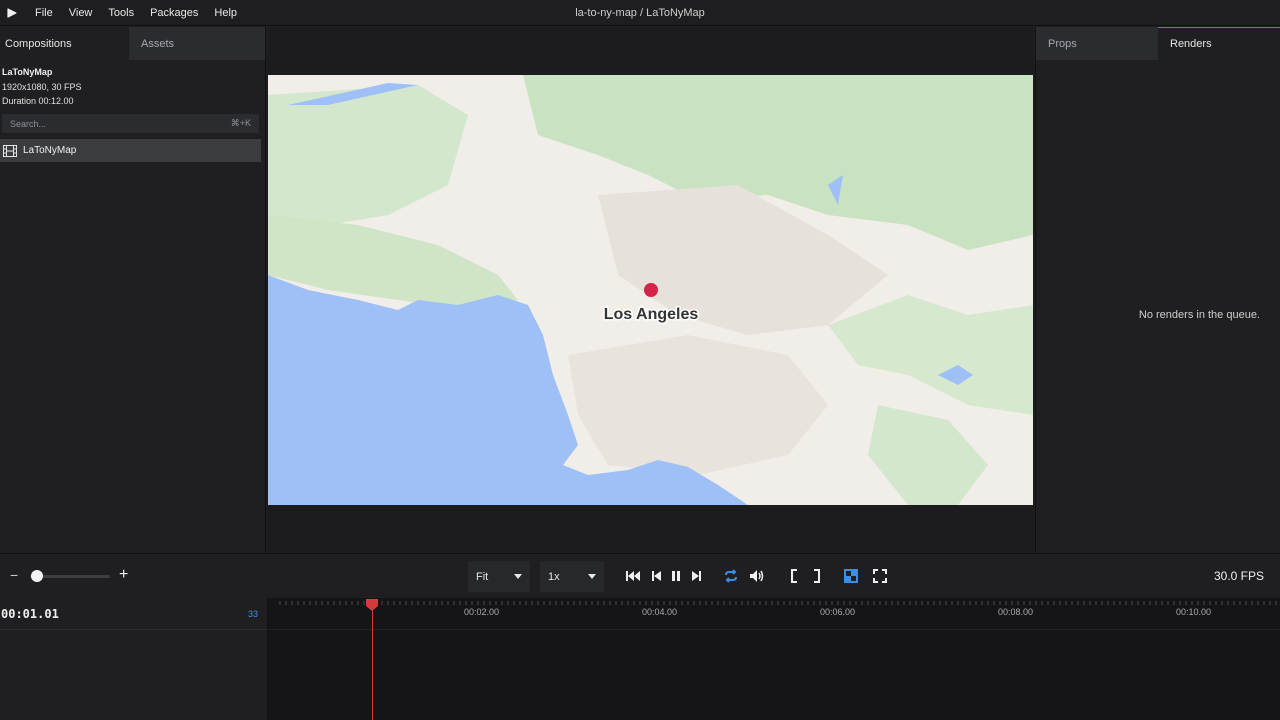  I want to click on speed-select-value: 1x, so click(554, 576).